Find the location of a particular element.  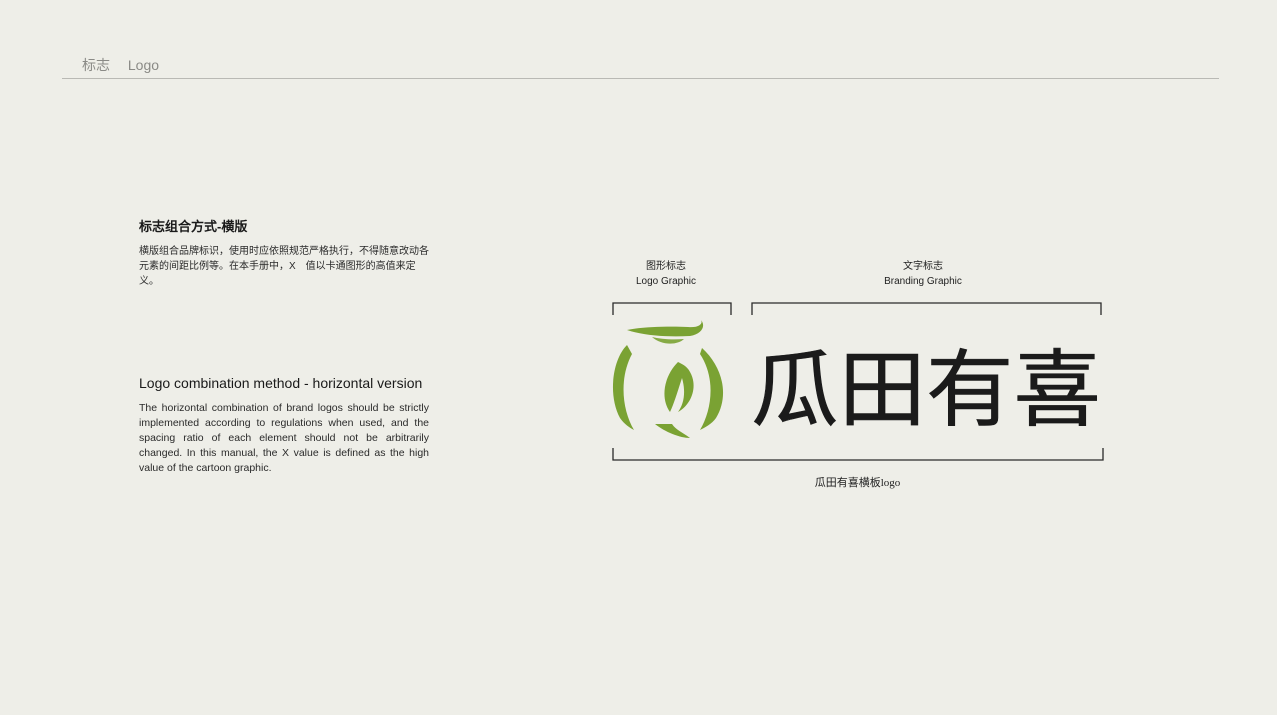

branding-graphic-label-en: Branding Graphic is located at coordinates (923, 281).